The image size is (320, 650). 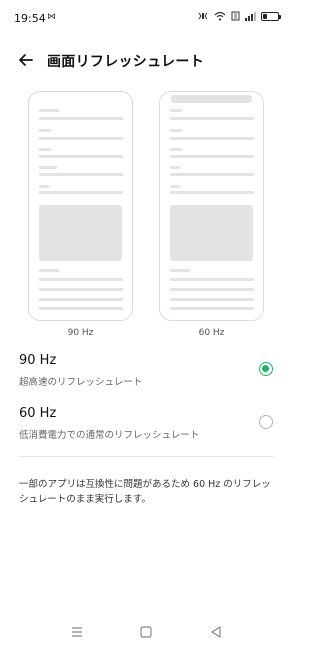 I want to click on back-triangle-icon, so click(x=216, y=632).